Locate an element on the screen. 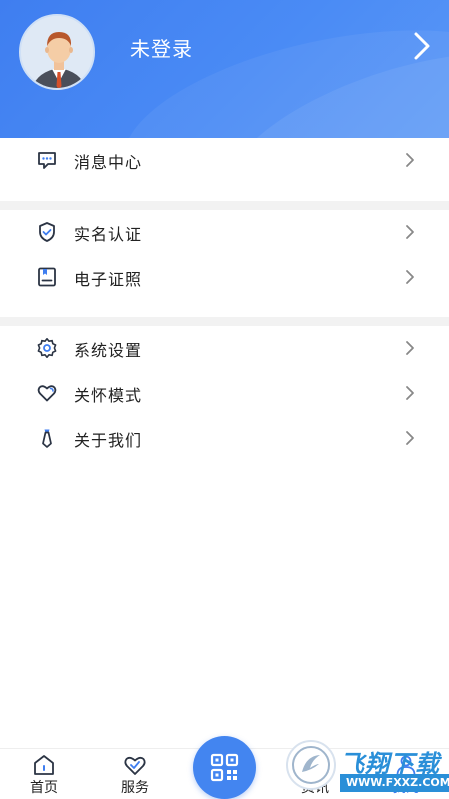  watermark-logo is located at coordinates (311, 765).